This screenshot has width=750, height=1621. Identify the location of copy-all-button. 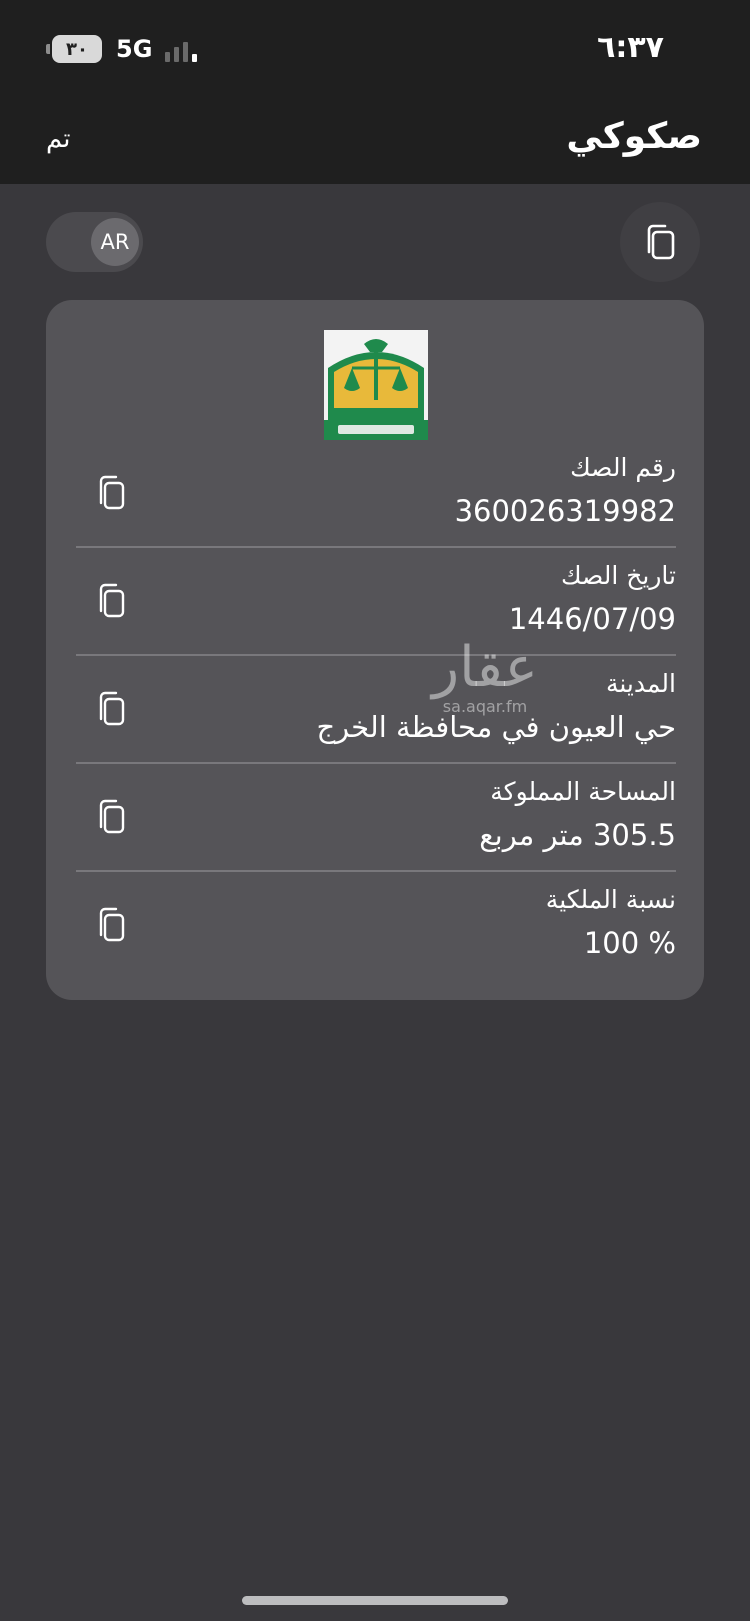
(660, 242).